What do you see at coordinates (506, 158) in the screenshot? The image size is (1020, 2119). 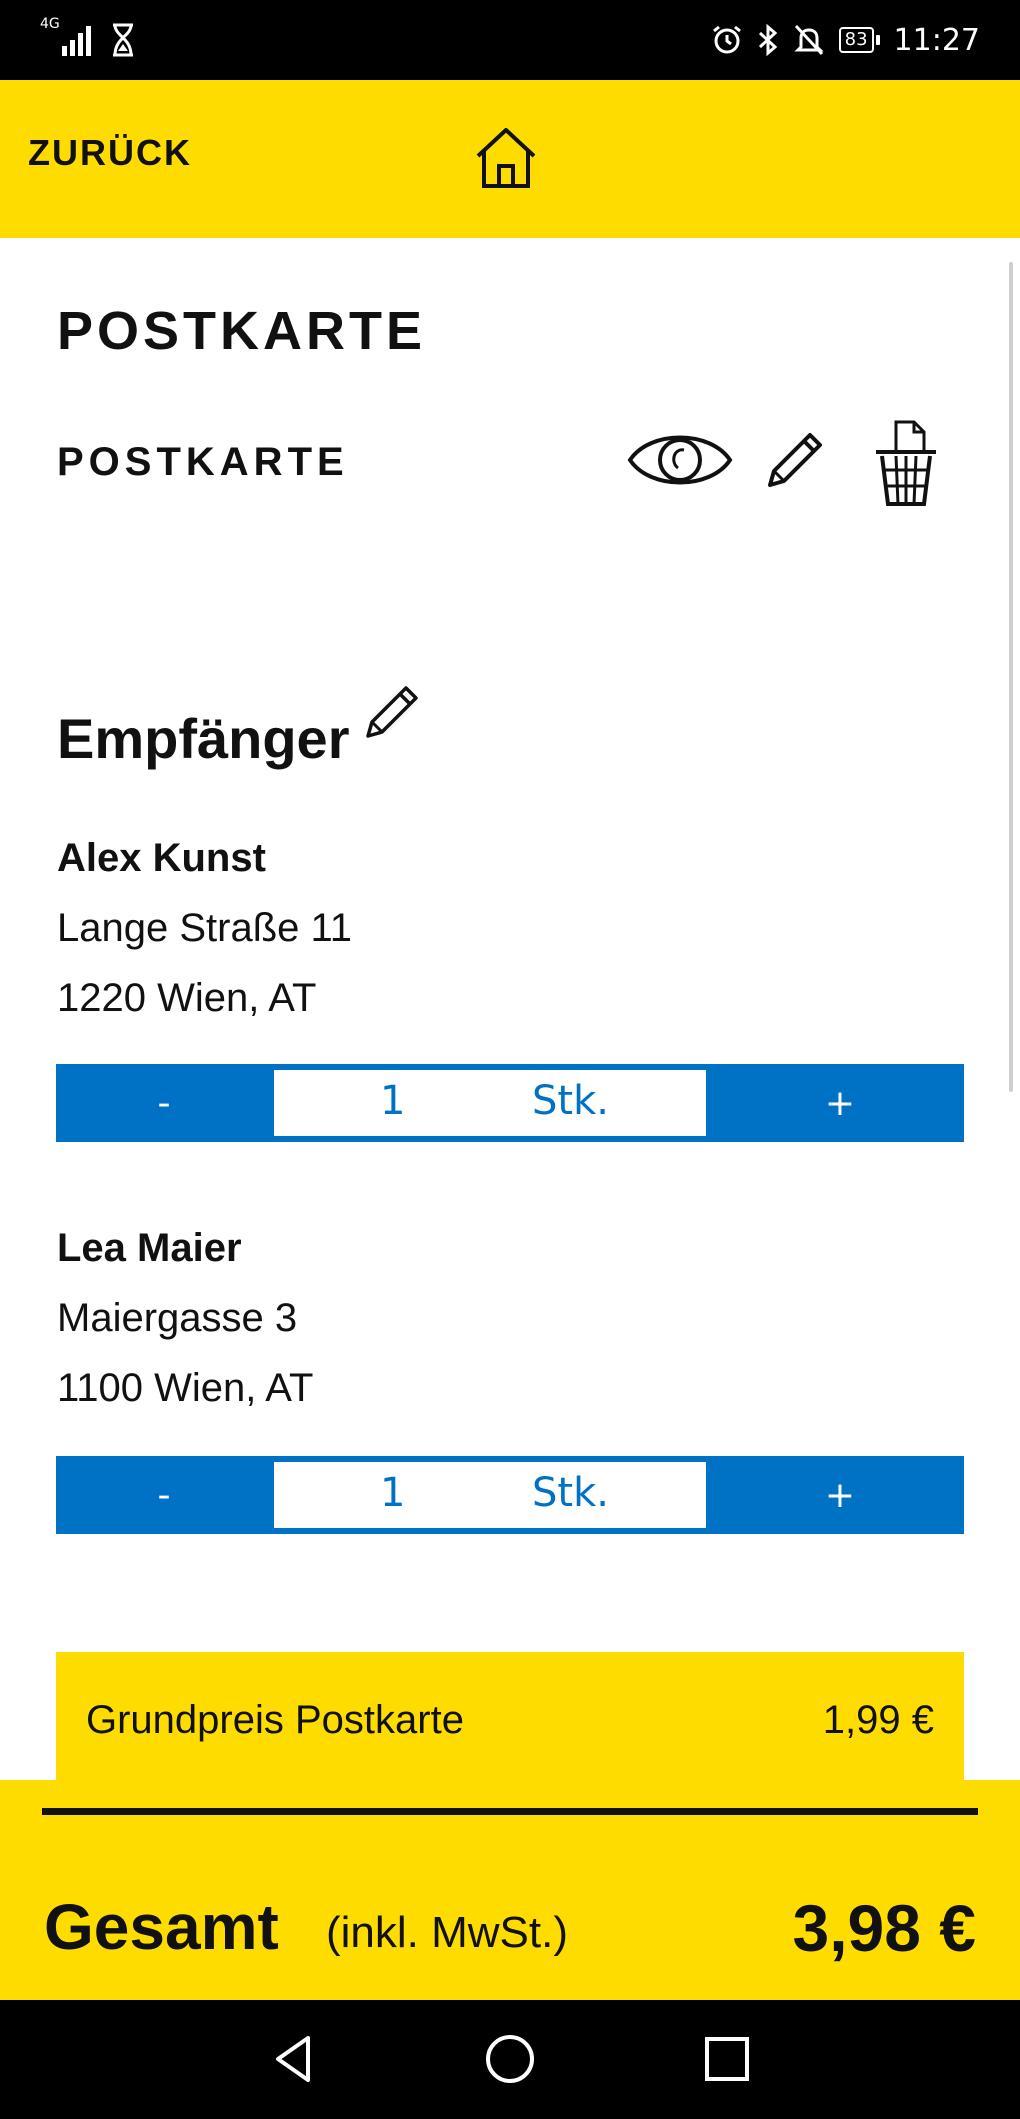 I see `home-icon` at bounding box center [506, 158].